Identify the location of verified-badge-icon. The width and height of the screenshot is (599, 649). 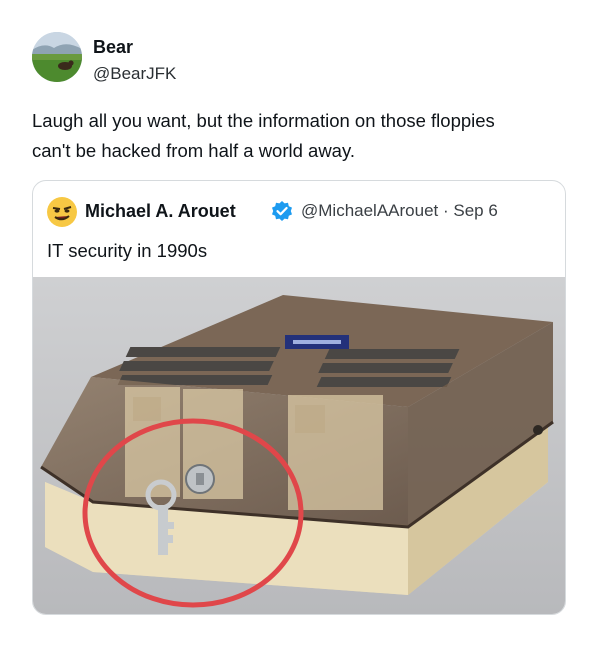
(282, 211).